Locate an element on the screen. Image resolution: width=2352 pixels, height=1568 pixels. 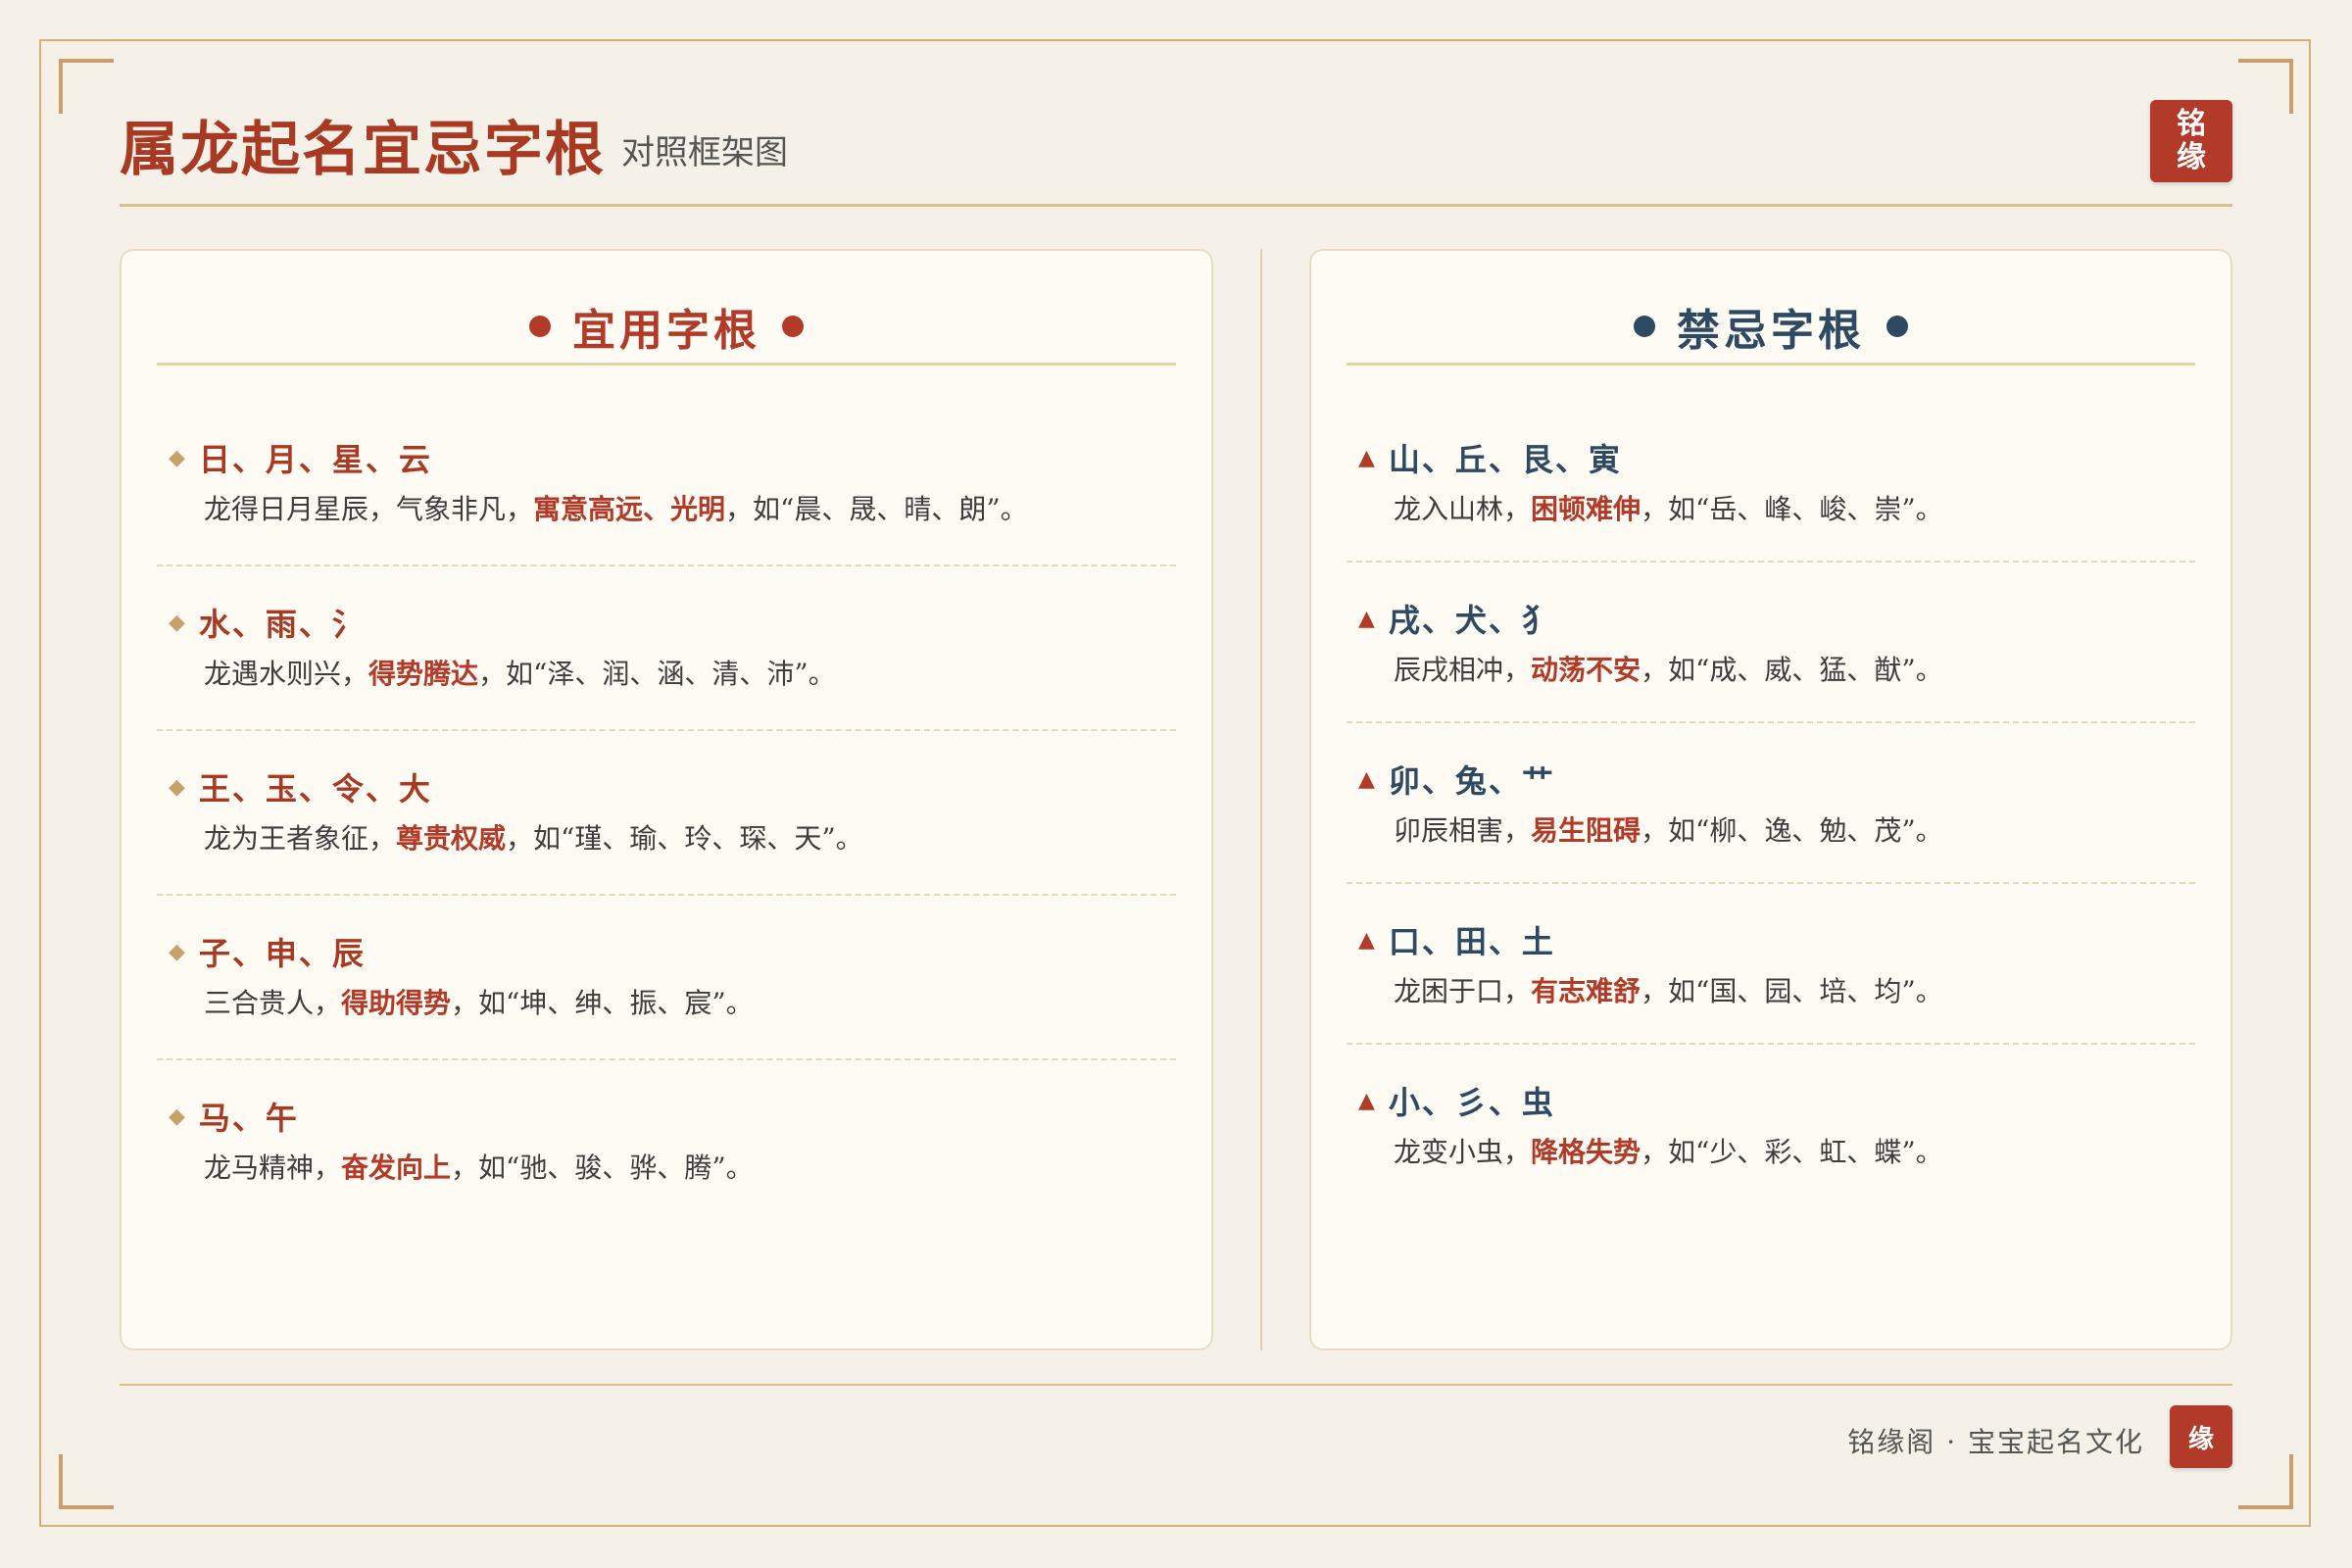
item-description: 龙变小虫，降格失势，如“少、彩、虹、蝶”。 is located at coordinates (1668, 1150).